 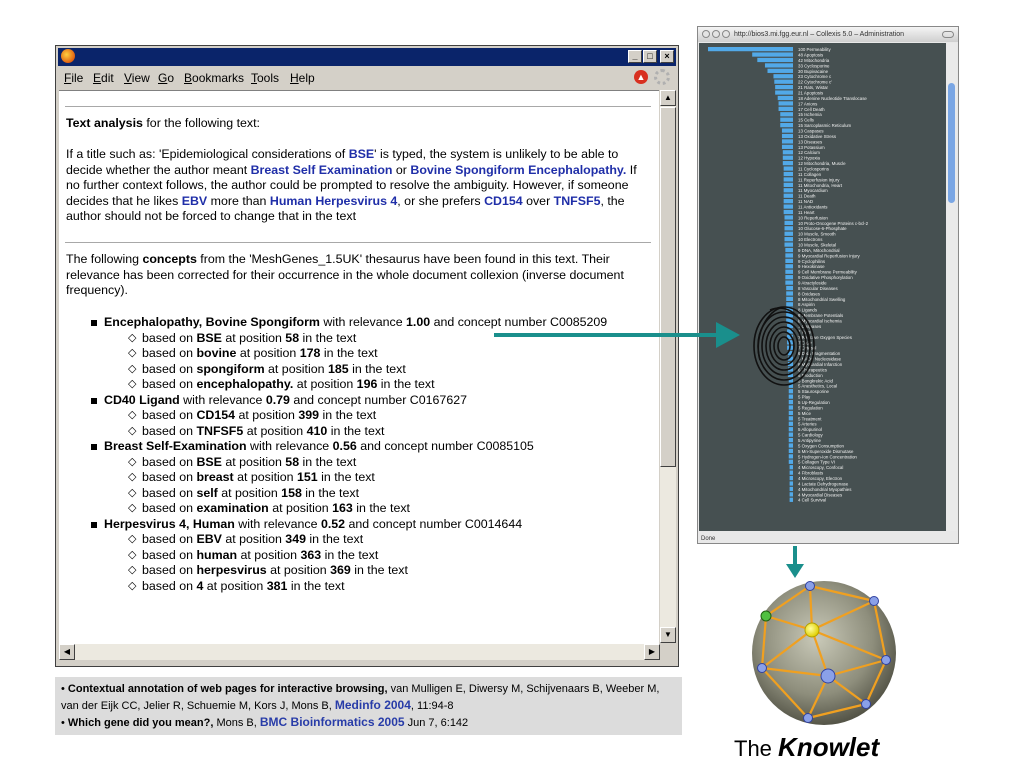 What do you see at coordinates (810, 239) in the screenshot?
I see `profile-label: 10 Electrons` at bounding box center [810, 239].